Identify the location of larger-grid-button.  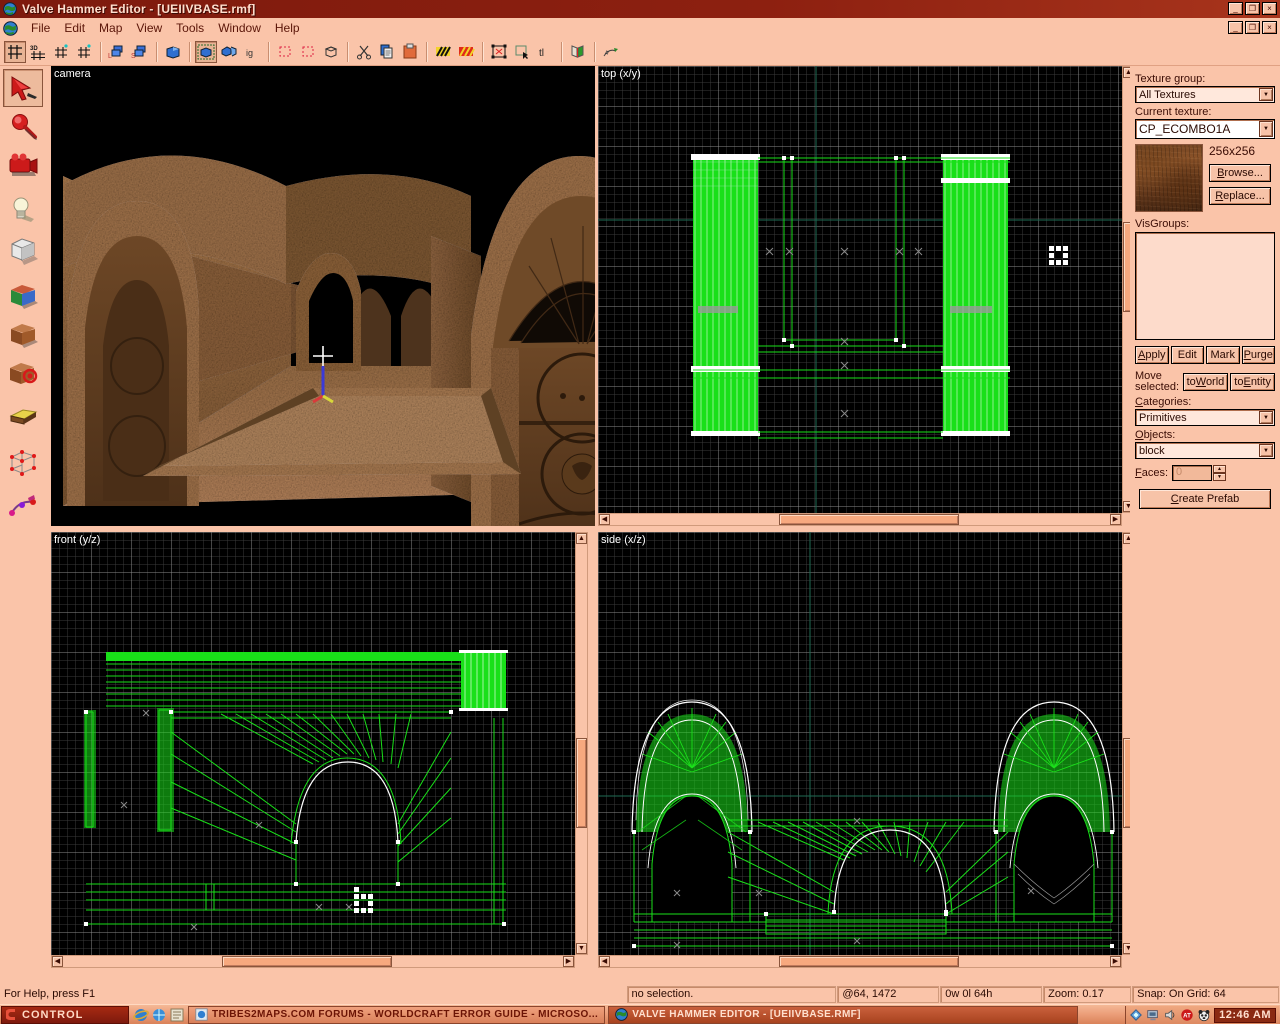
(84, 52).